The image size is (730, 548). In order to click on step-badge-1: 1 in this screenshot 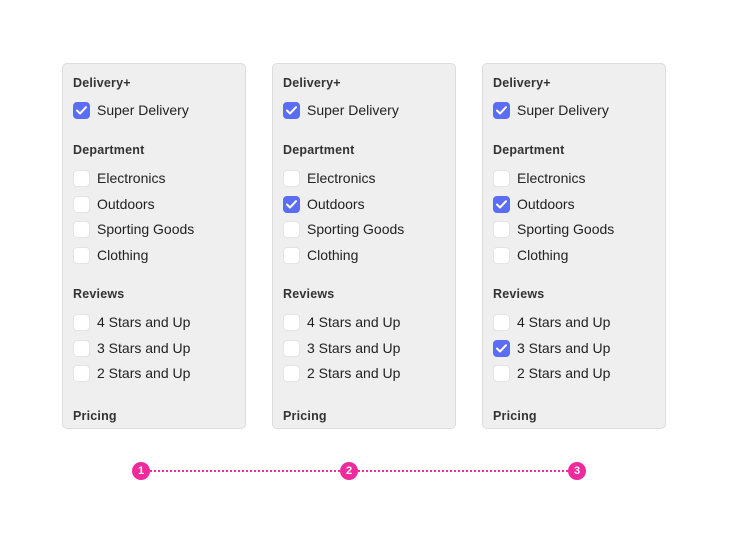, I will do `click(141, 471)`.